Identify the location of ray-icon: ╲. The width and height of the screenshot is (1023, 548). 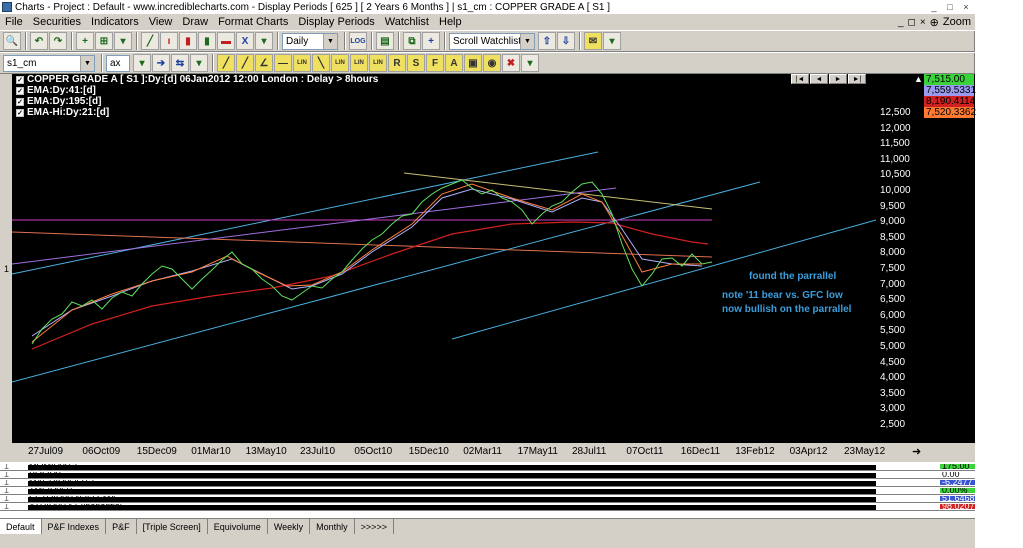
(321, 63).